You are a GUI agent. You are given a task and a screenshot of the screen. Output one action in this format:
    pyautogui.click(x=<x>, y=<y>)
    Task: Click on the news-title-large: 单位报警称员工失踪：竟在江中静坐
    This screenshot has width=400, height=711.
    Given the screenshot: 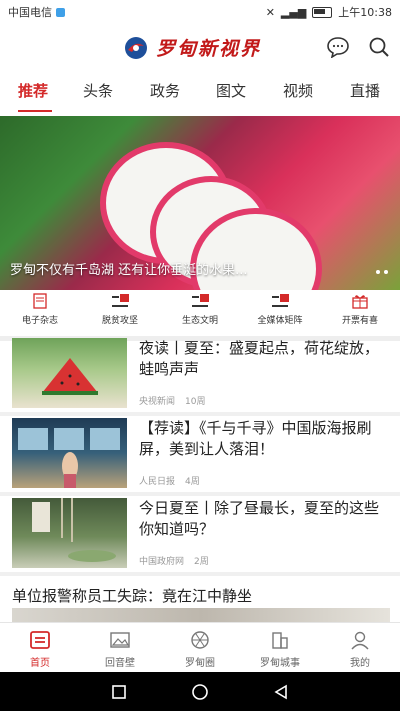 What is the action you would take?
    pyautogui.click(x=132, y=595)
    